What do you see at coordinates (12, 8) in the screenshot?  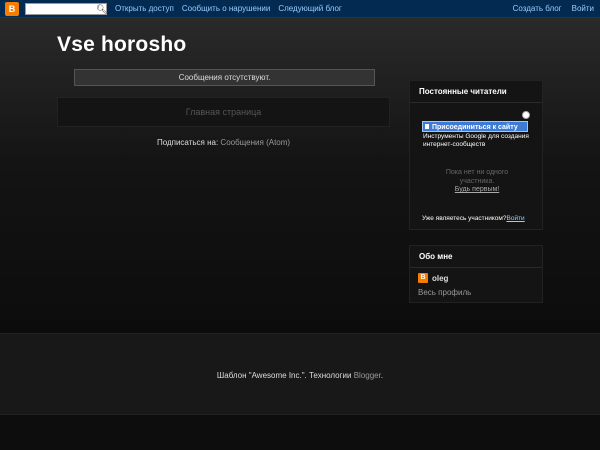 I see `blogger-logo-icon: B` at bounding box center [12, 8].